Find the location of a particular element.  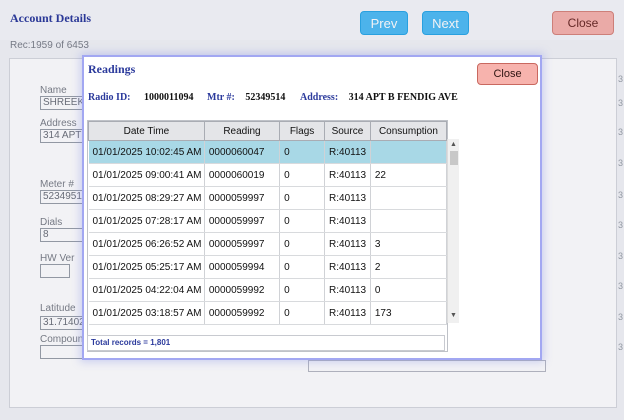

mtr-label: Mtr #: is located at coordinates (221, 97).